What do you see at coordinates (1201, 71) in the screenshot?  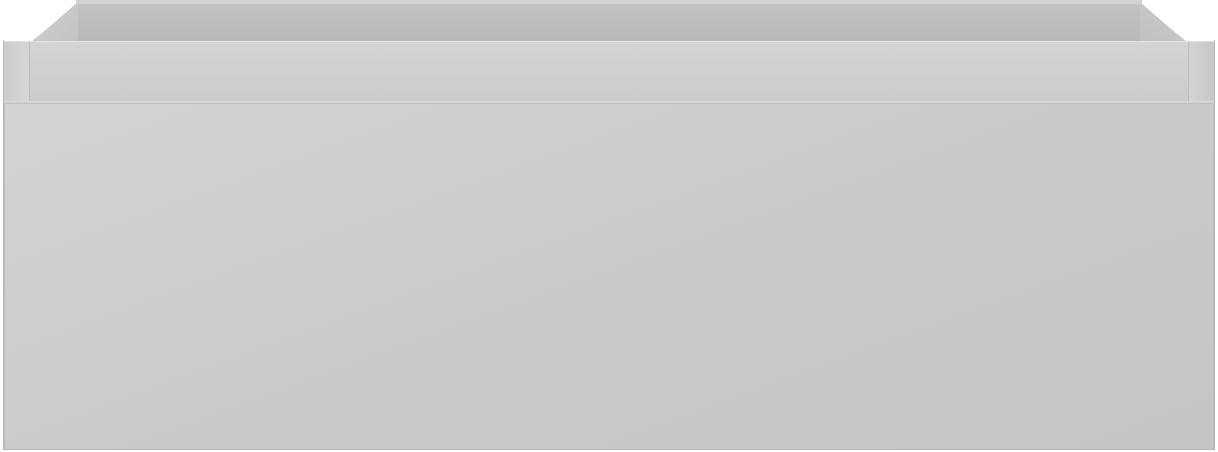 I see `box-rail-right-cap` at bounding box center [1201, 71].